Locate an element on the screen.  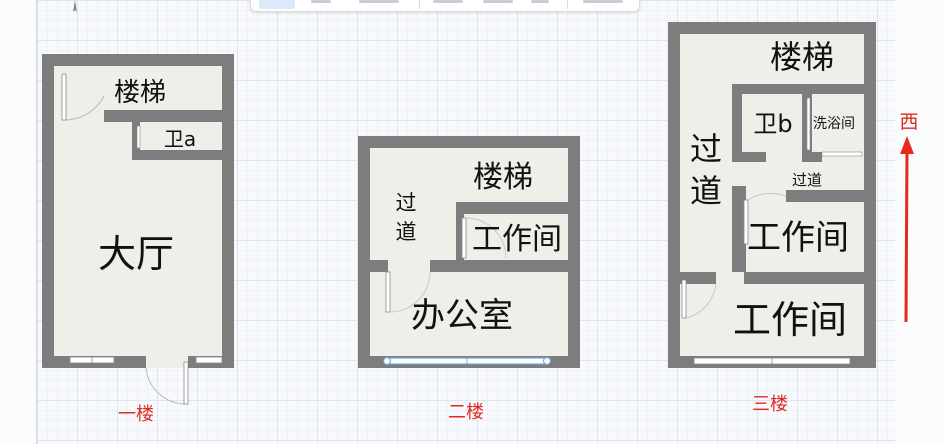
floor-1-door-leaf is located at coordinates (64, 97).